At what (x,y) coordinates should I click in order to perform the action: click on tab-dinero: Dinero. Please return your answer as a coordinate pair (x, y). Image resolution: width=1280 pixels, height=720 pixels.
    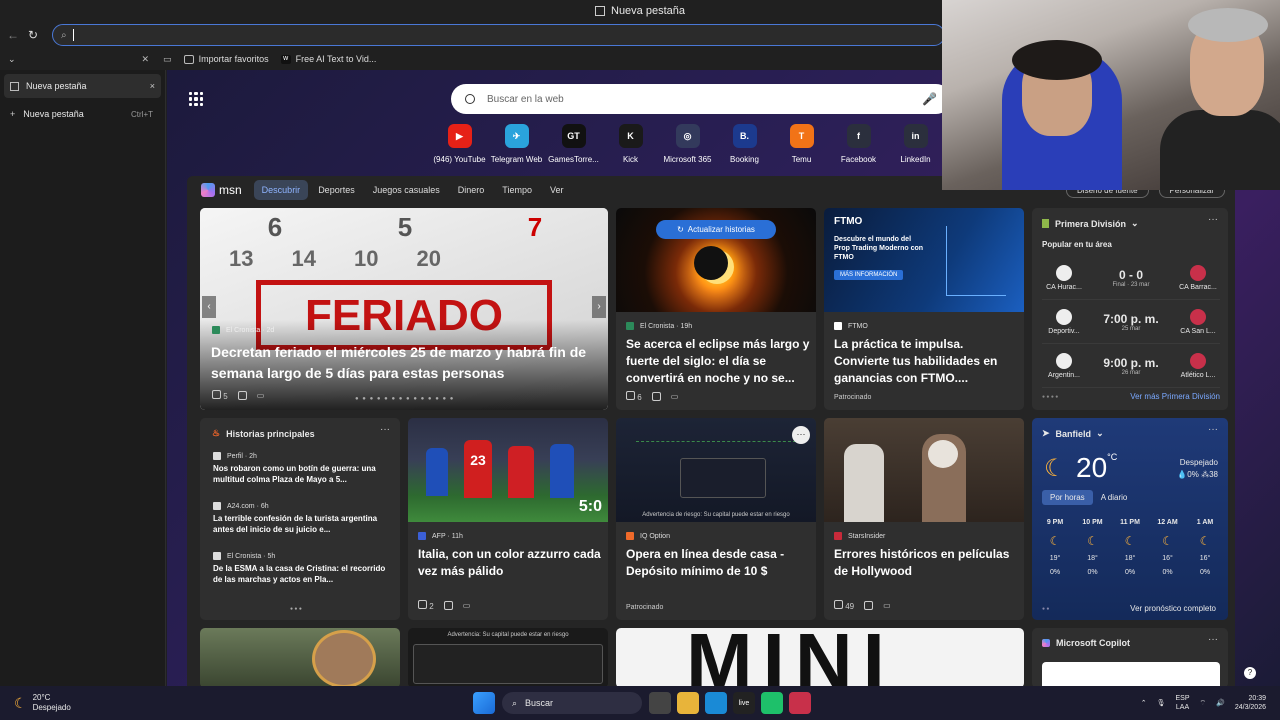
    Looking at the image, I should click on (471, 190).